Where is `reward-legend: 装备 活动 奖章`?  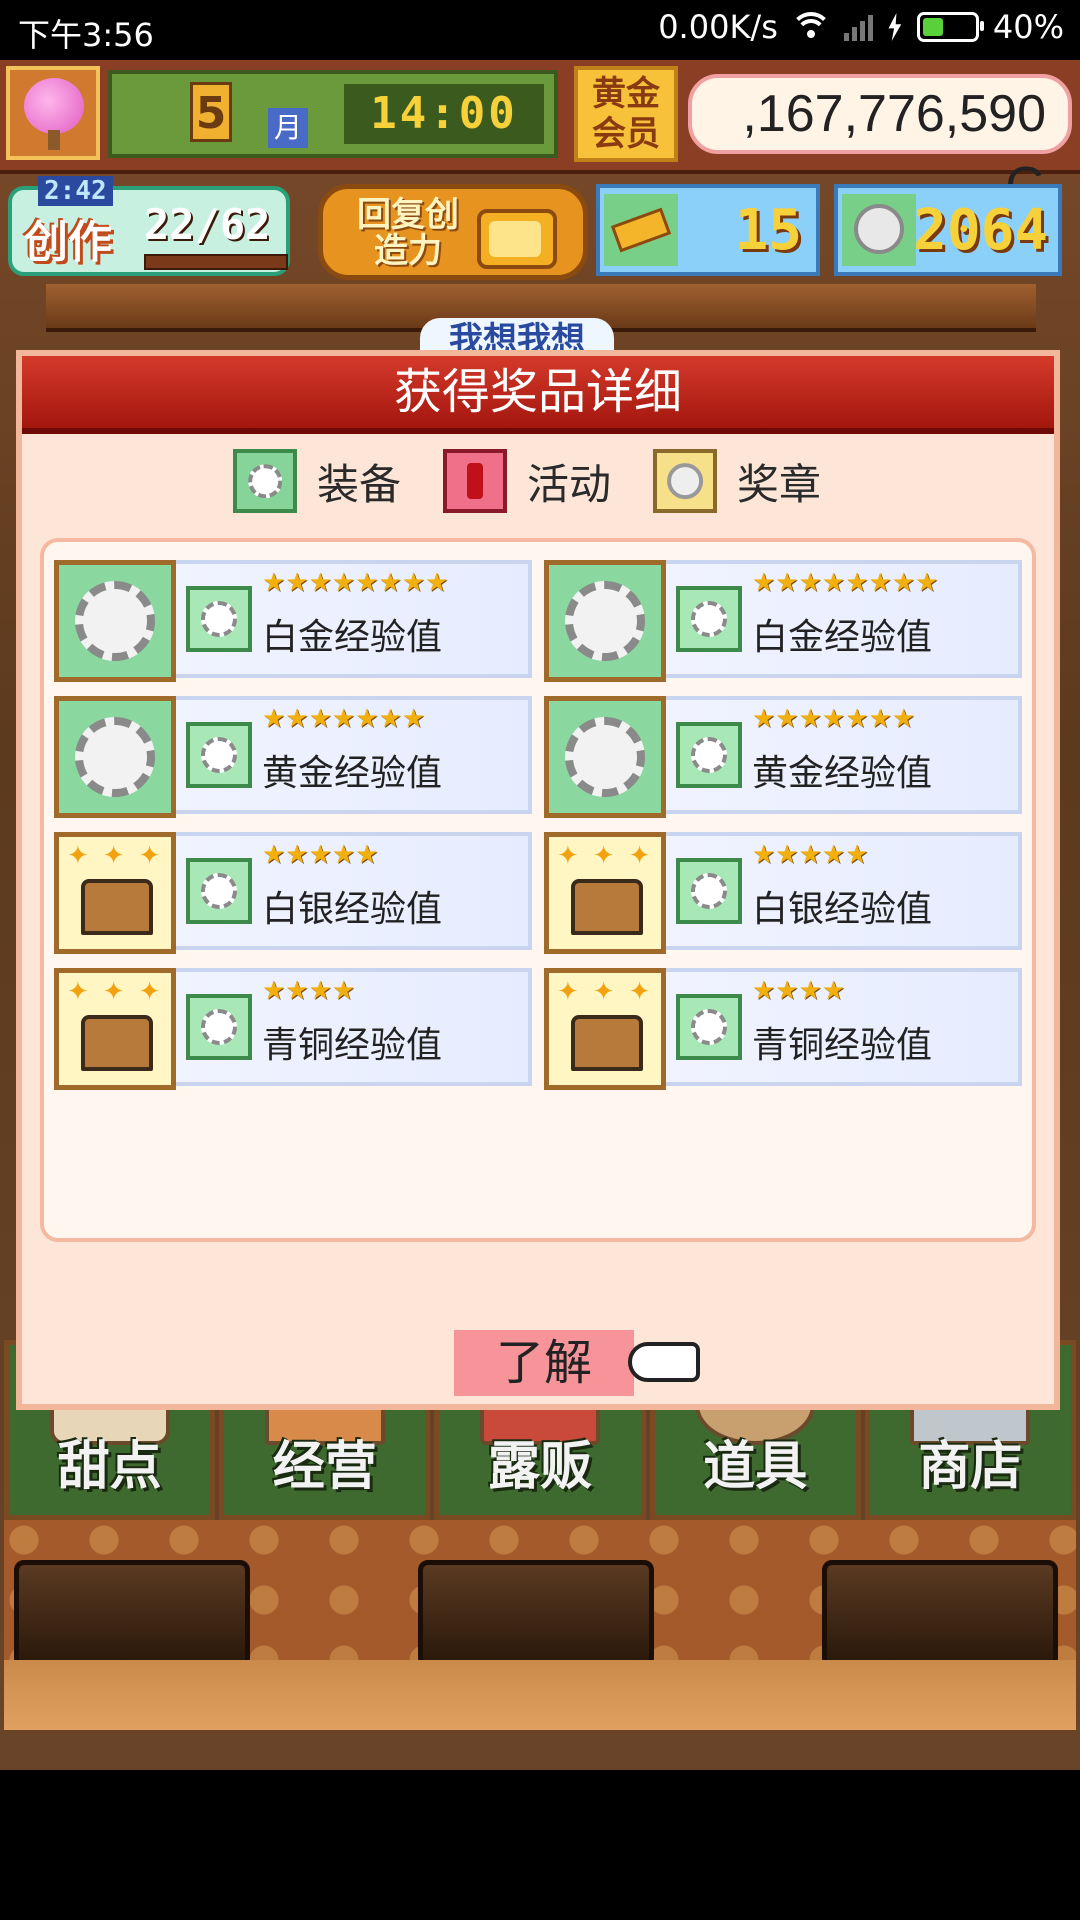
reward-legend: 装备 活动 奖章 is located at coordinates (538, 481).